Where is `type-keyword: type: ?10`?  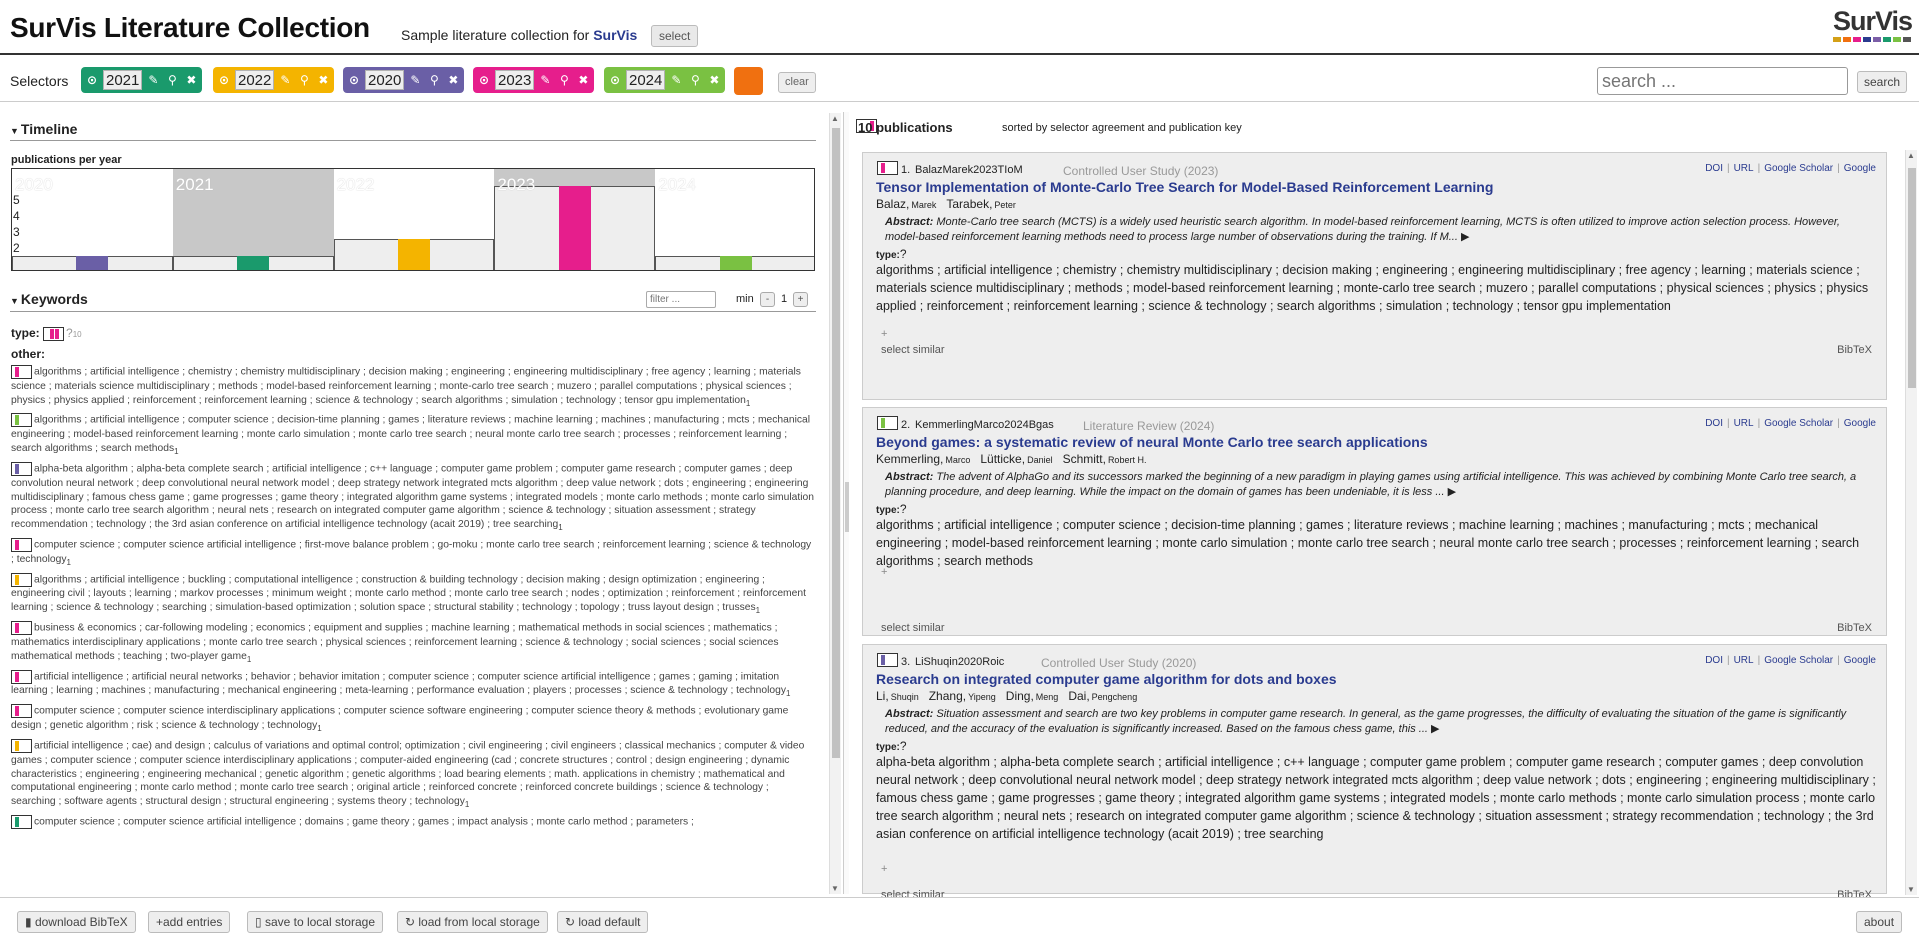 type-keyword: type: ?10 is located at coordinates (46, 333).